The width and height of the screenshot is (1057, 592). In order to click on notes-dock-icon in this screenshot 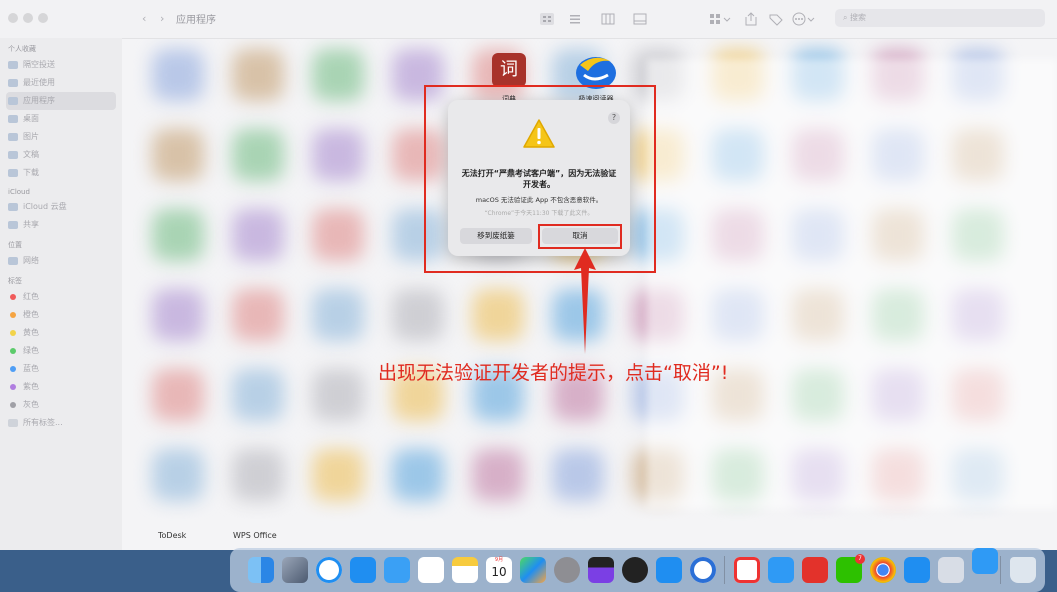, I will do `click(465, 570)`.